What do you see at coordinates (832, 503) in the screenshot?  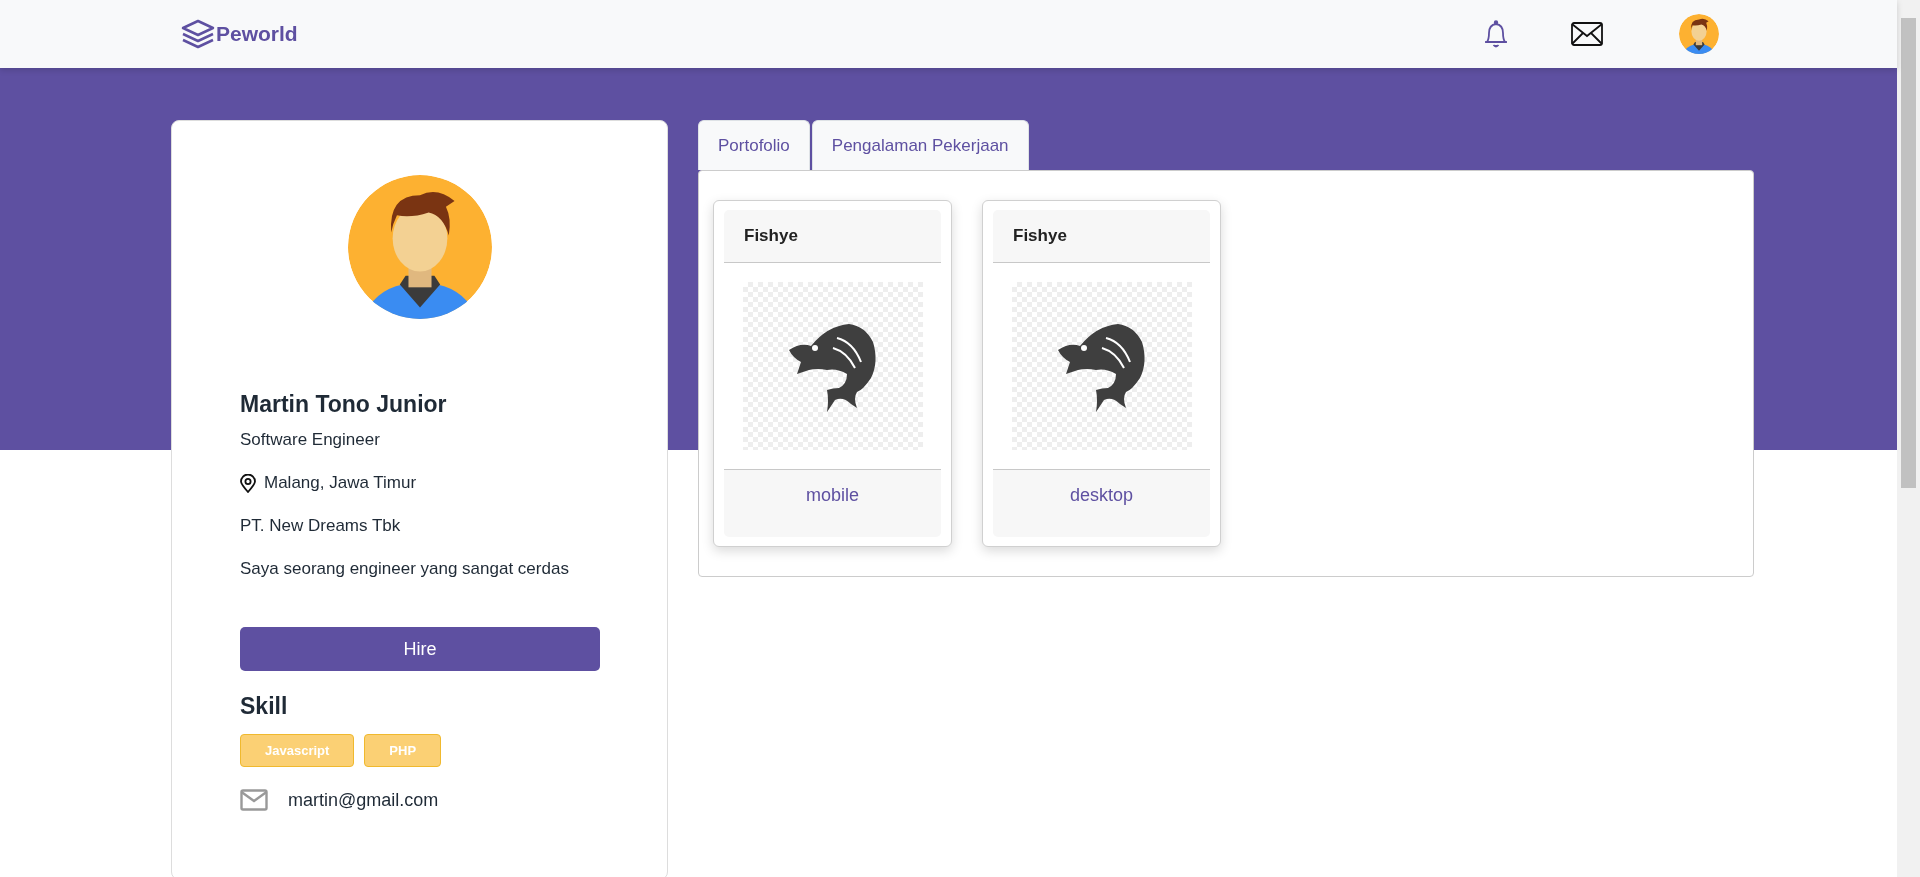 I see `project-type: mobile` at bounding box center [832, 503].